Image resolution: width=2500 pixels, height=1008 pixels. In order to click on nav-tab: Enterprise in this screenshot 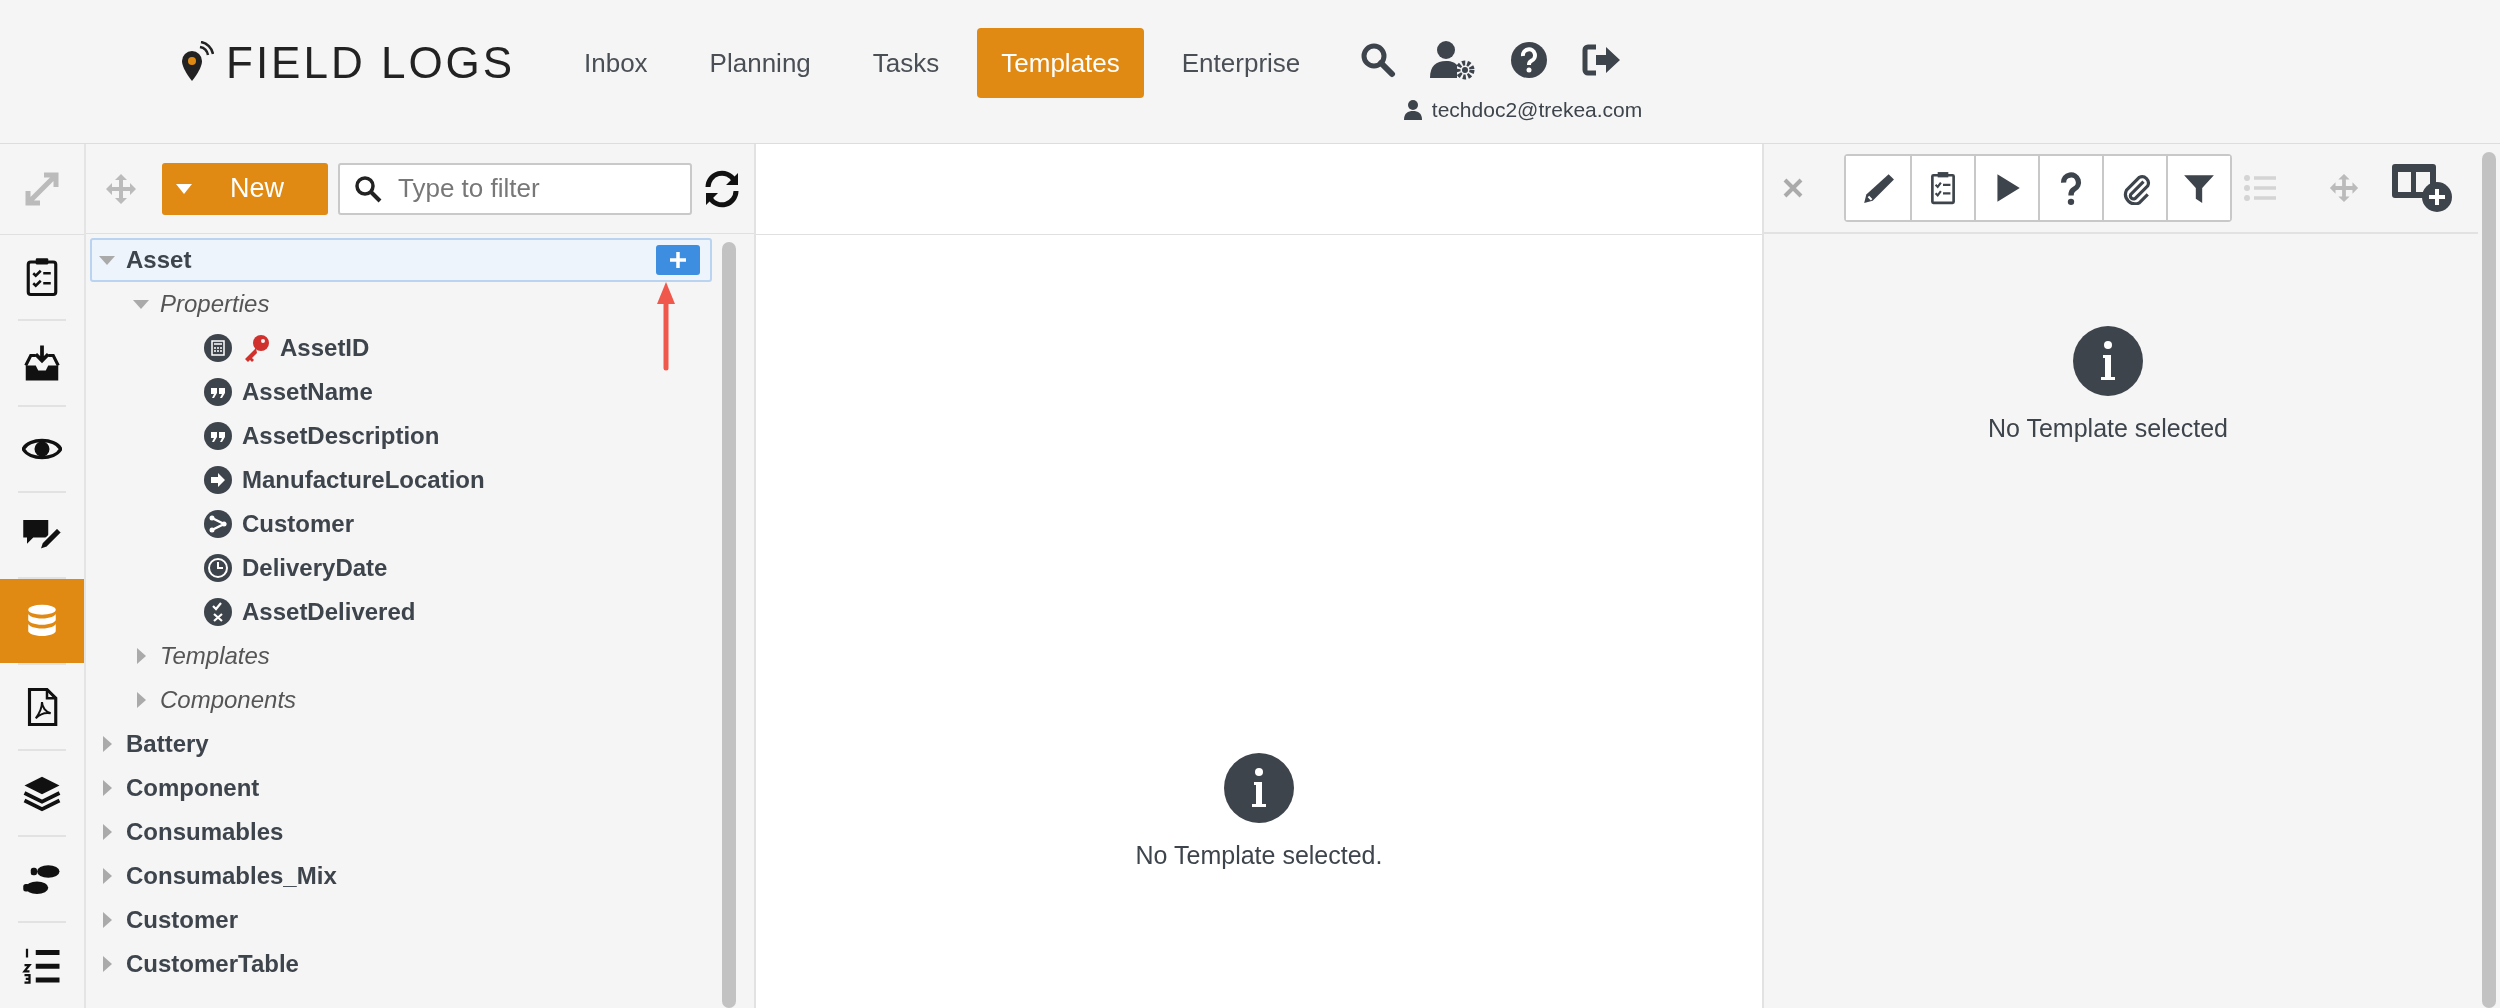, I will do `click(1241, 63)`.